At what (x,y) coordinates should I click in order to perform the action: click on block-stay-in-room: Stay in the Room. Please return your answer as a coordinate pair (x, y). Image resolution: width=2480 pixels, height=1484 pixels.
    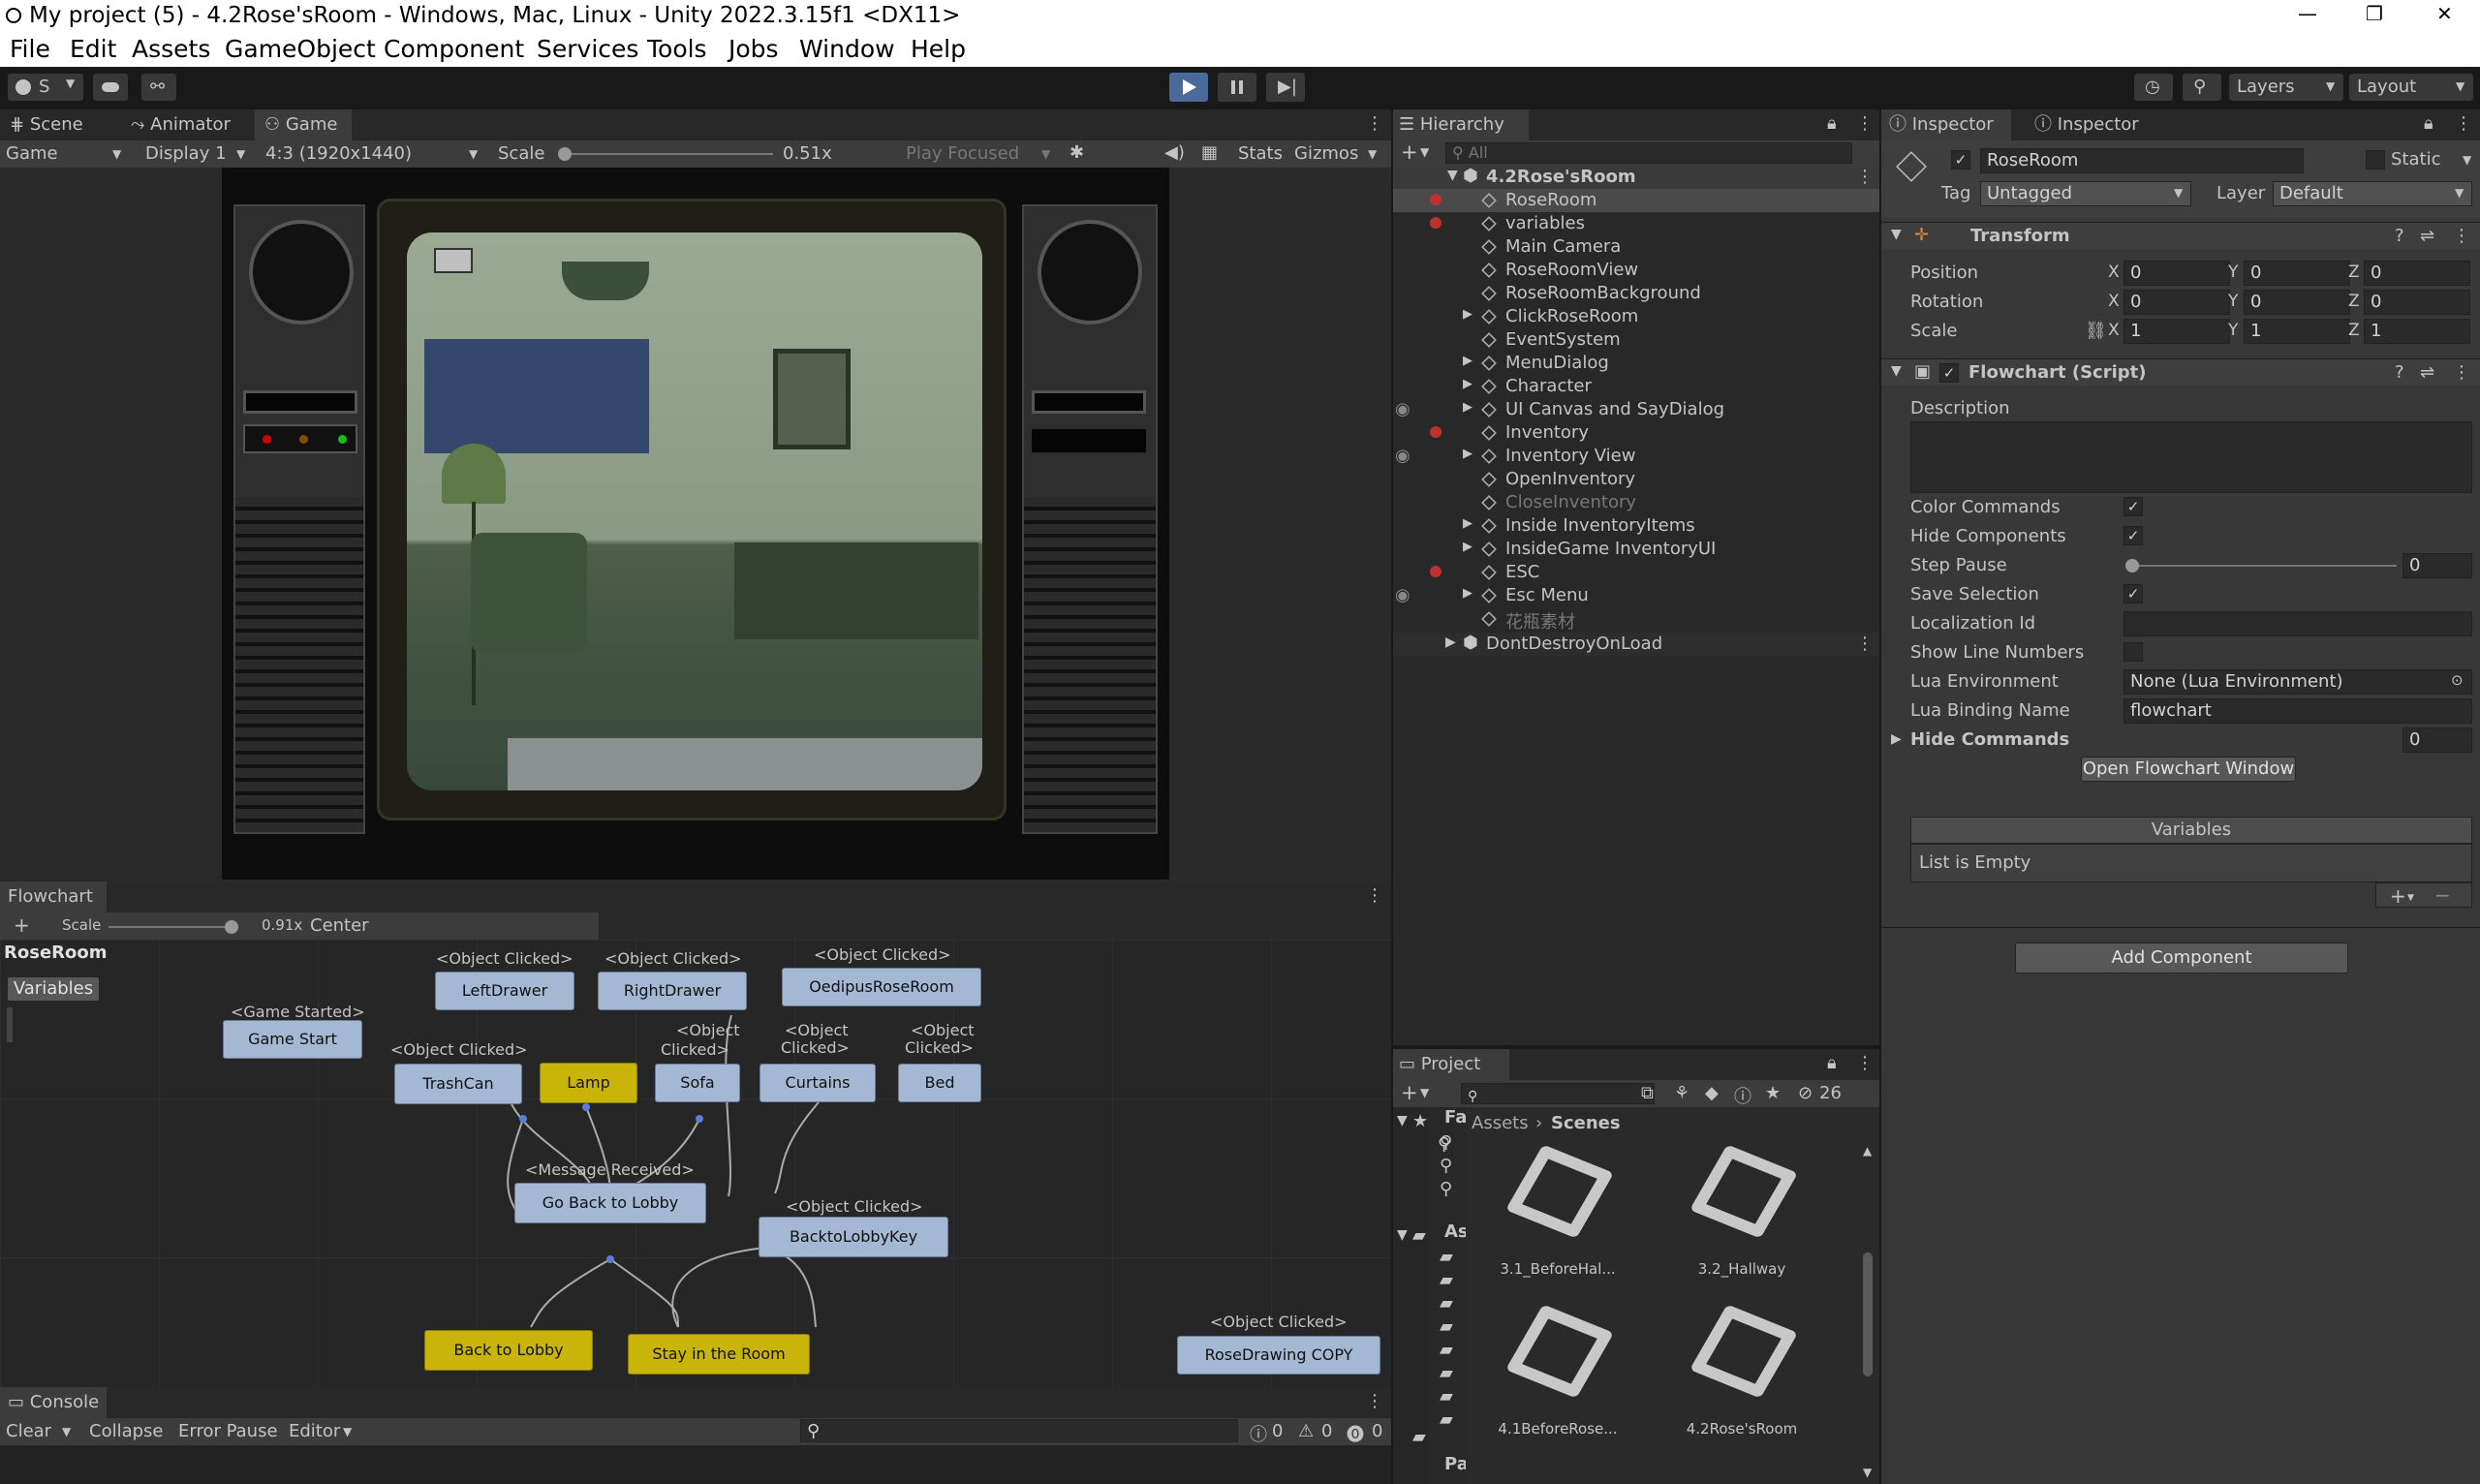
    Looking at the image, I should click on (719, 1354).